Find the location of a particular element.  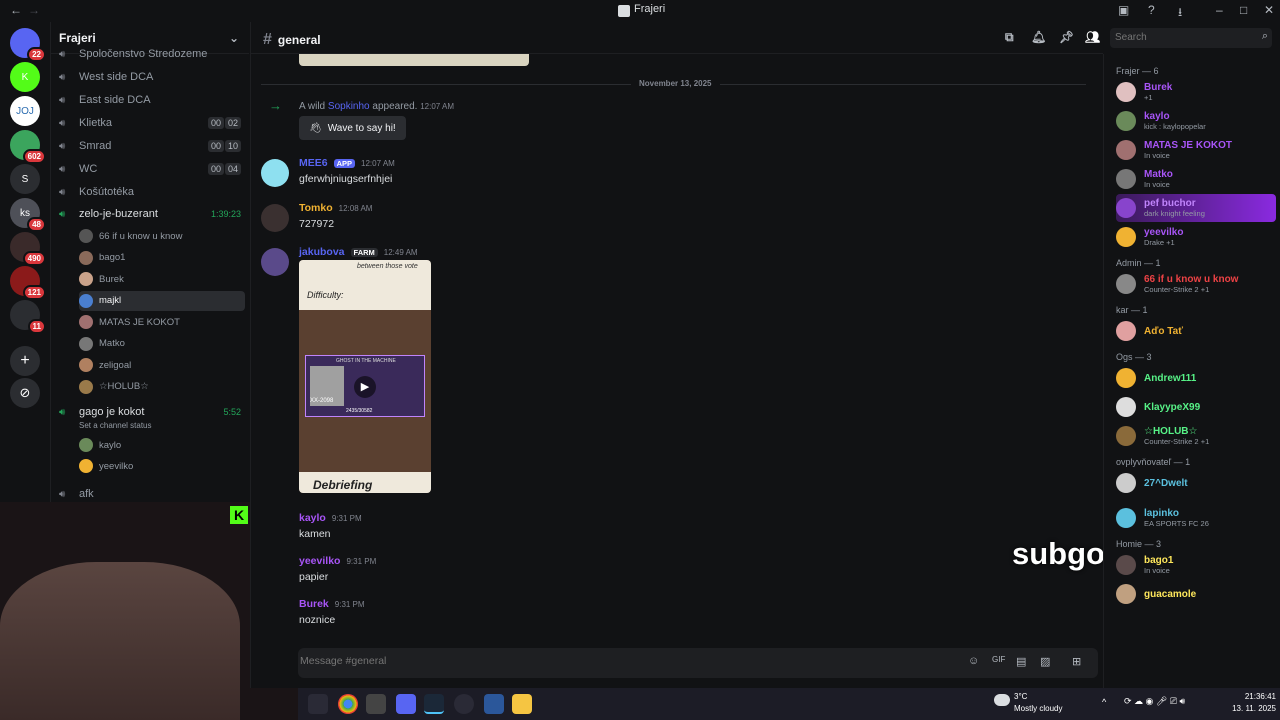

back-arrow-icon: ← is located at coordinates (16, 10).